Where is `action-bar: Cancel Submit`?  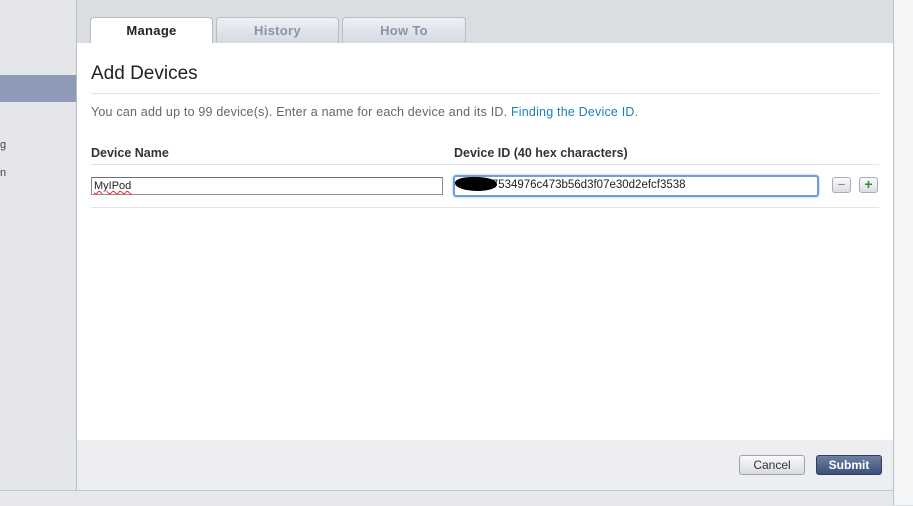 action-bar: Cancel Submit is located at coordinates (485, 465).